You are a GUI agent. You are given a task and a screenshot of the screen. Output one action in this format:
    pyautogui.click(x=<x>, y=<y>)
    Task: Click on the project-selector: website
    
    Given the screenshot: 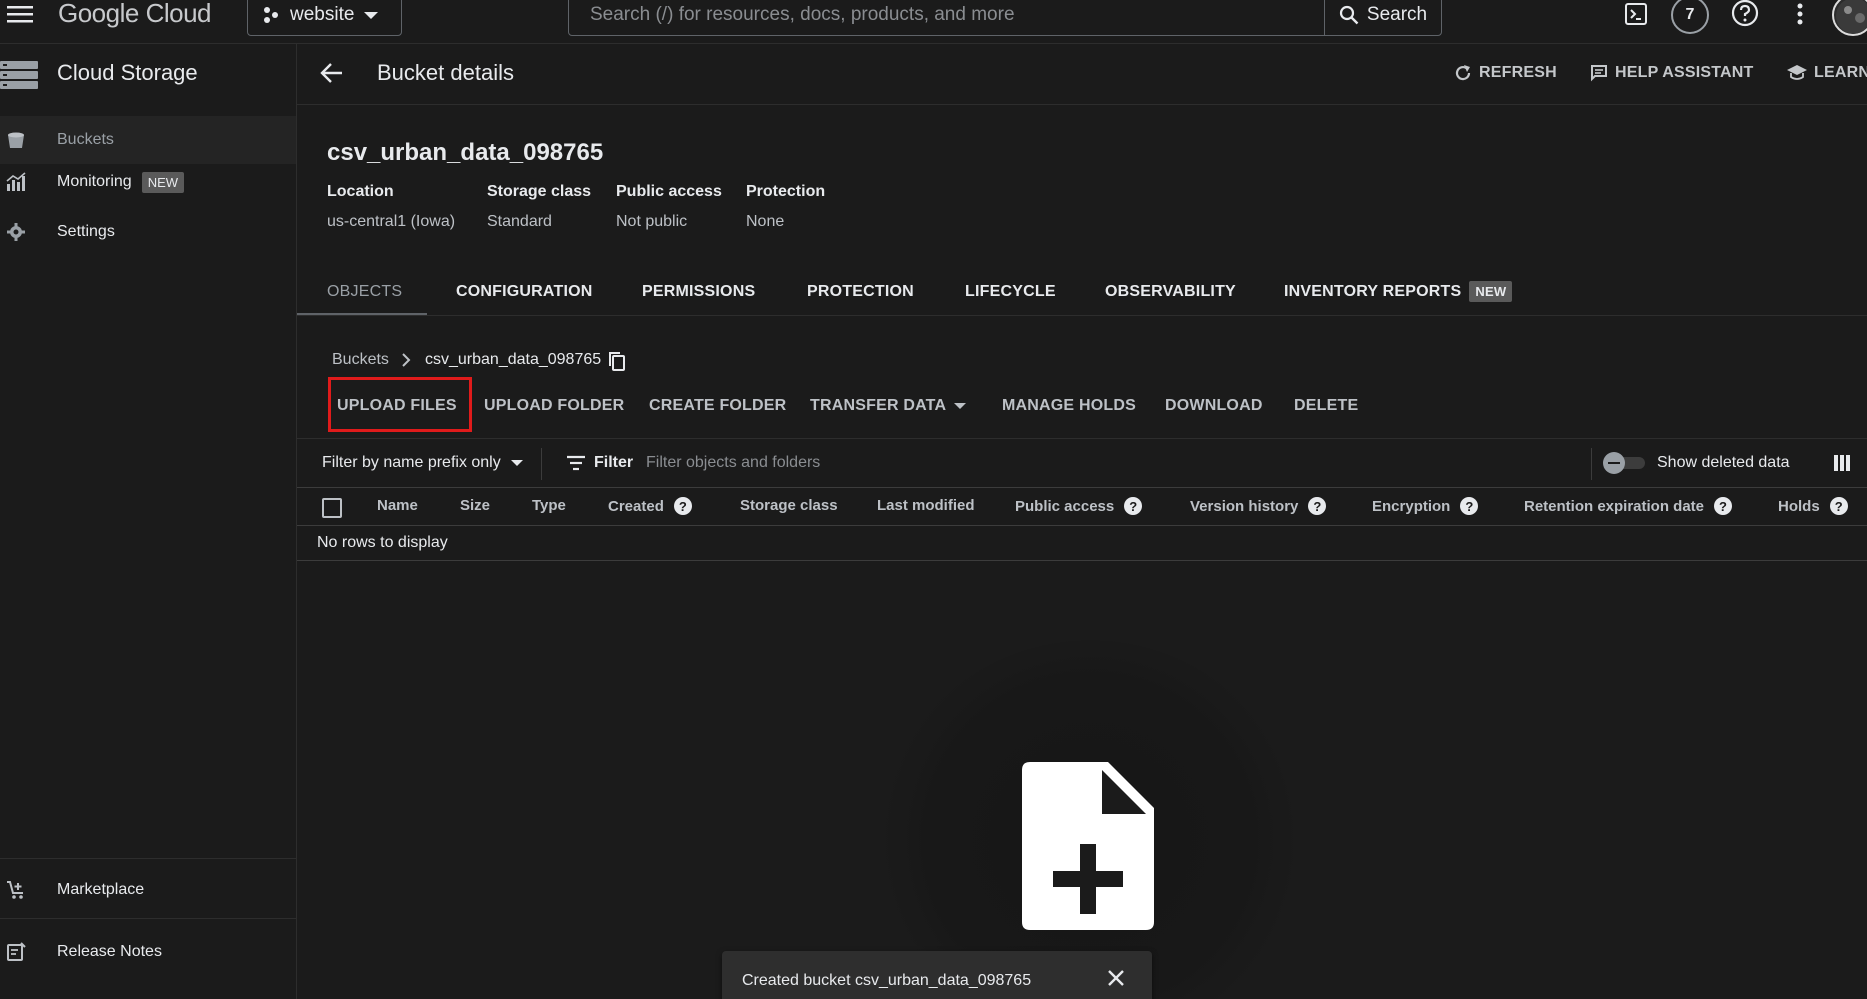 What is the action you would take?
    pyautogui.click(x=324, y=18)
    